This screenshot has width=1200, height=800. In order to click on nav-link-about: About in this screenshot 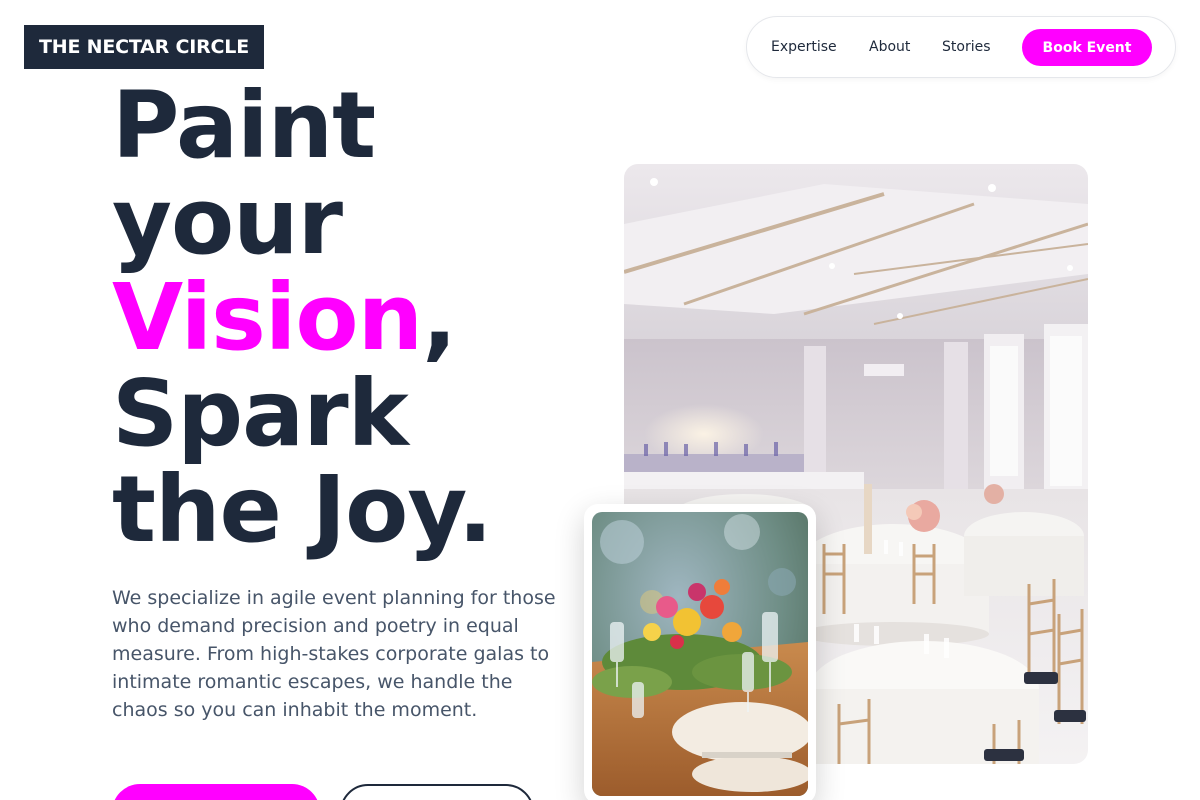, I will do `click(889, 47)`.